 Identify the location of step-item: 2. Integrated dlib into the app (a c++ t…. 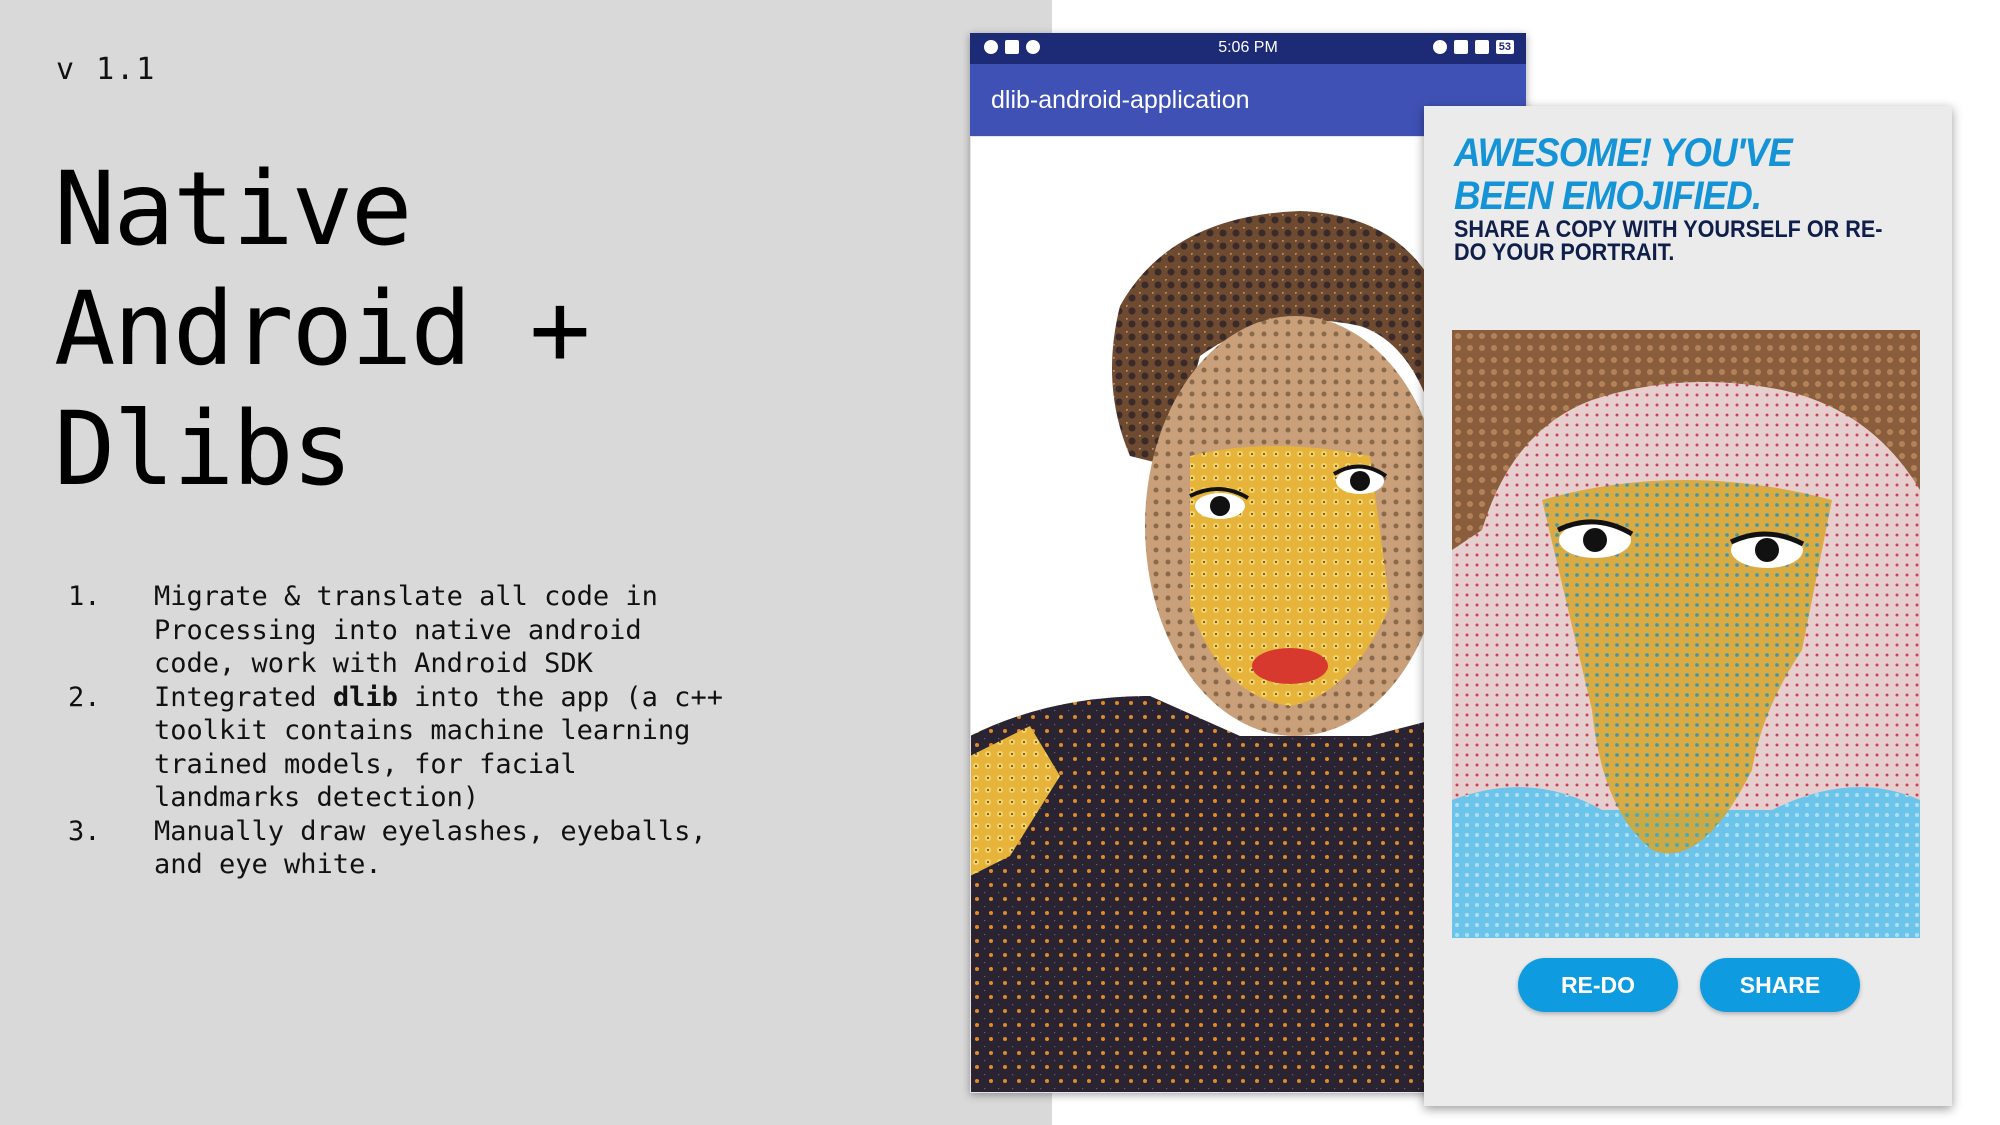
(398, 748).